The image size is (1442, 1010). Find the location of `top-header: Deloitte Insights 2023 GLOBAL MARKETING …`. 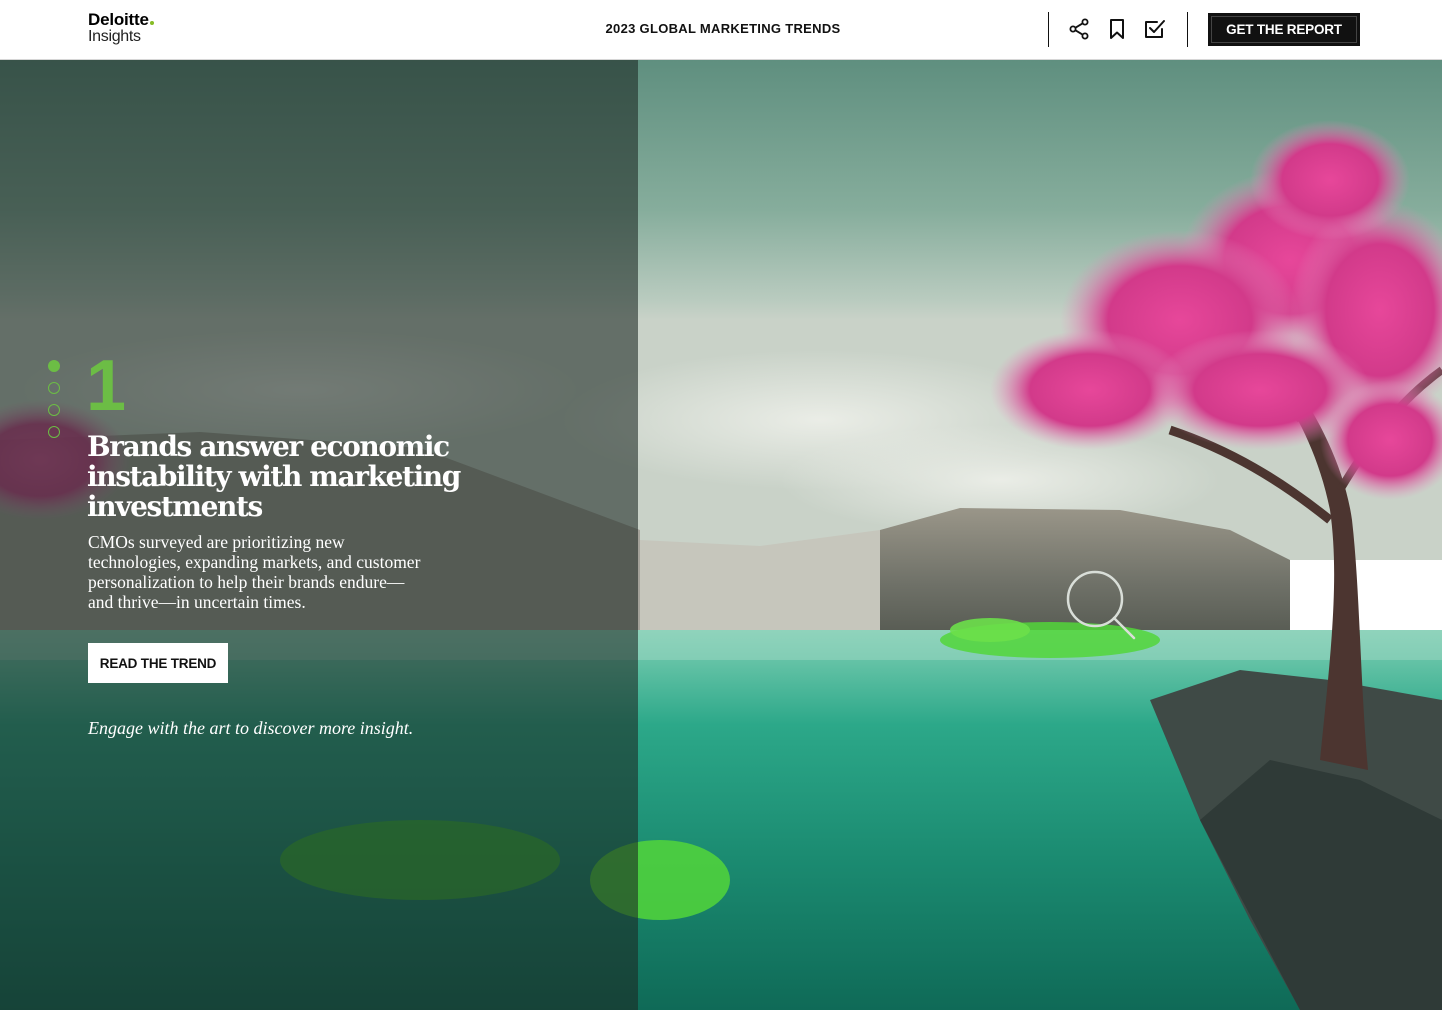

top-header: Deloitte Insights 2023 GLOBAL MARKETING … is located at coordinates (721, 30).